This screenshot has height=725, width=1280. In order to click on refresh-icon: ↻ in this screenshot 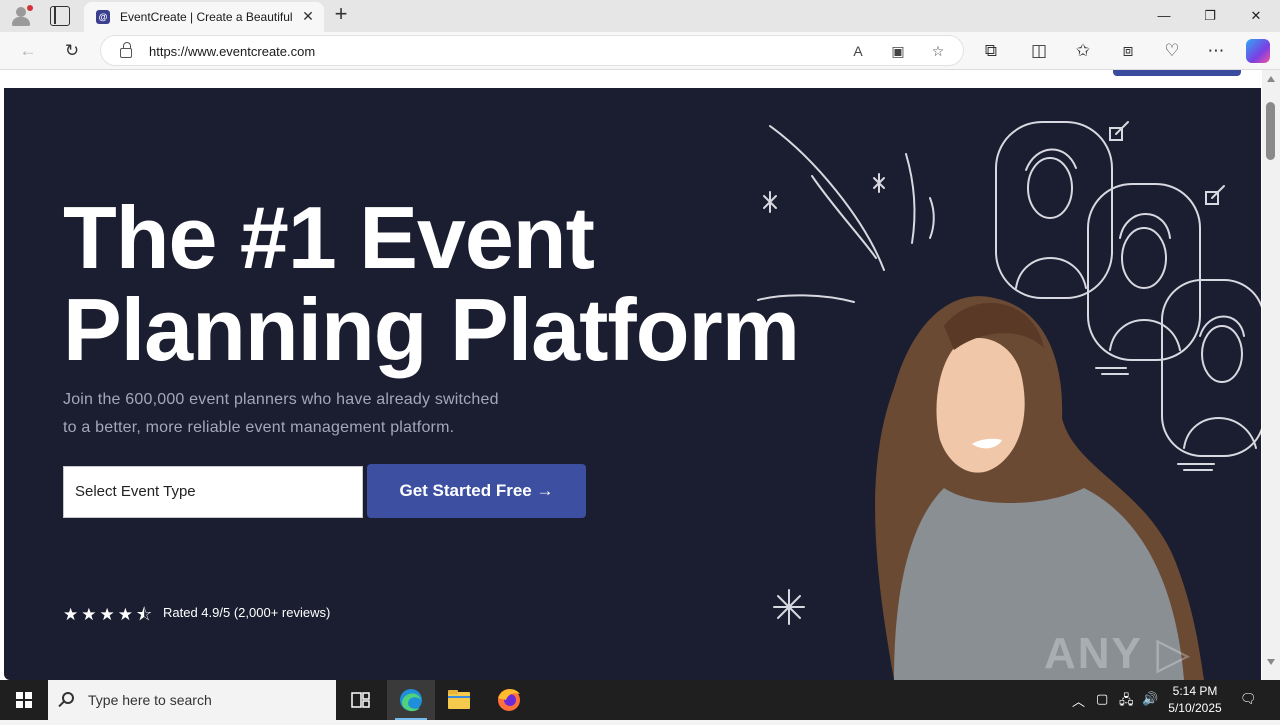, I will do `click(72, 51)`.